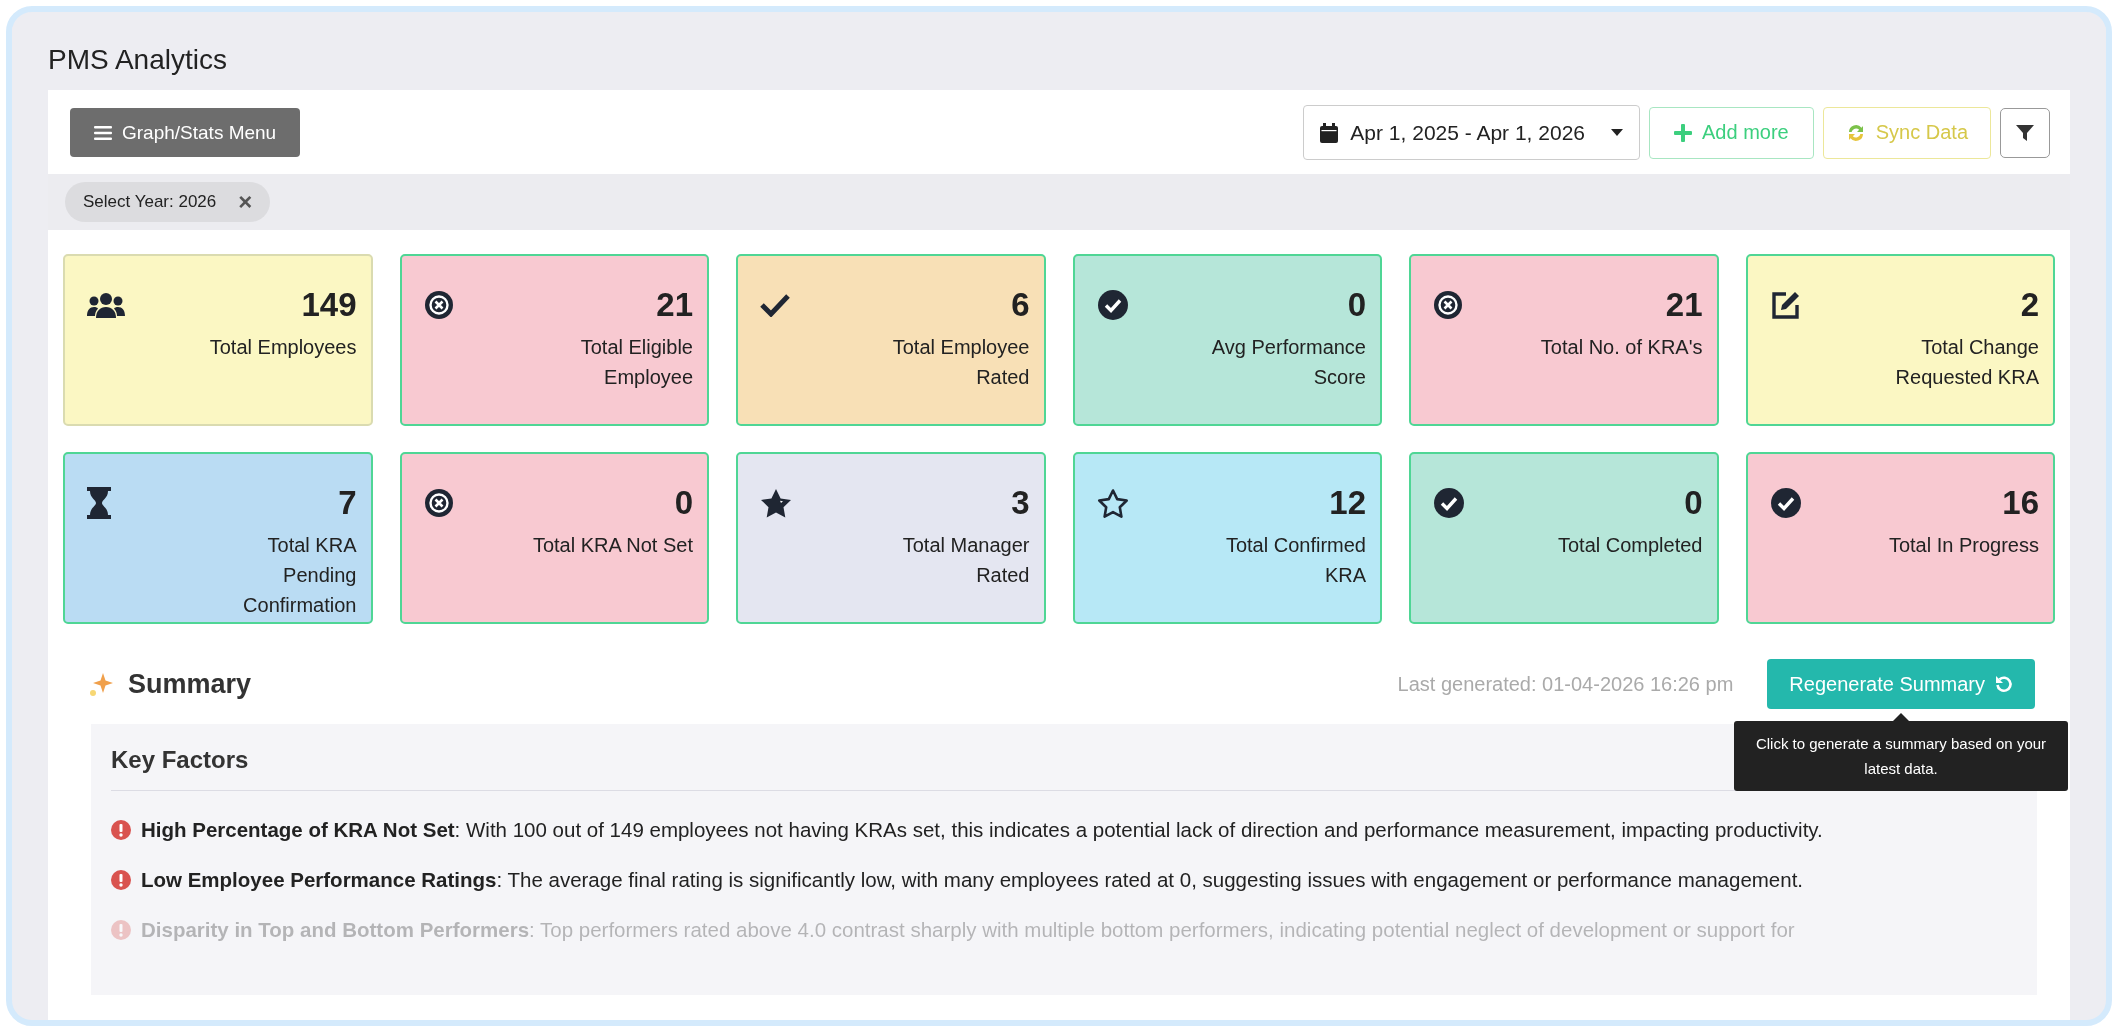 Image resolution: width=2118 pixels, height=1032 pixels. I want to click on stat-label: Total Change Requested KRA, so click(1966, 362).